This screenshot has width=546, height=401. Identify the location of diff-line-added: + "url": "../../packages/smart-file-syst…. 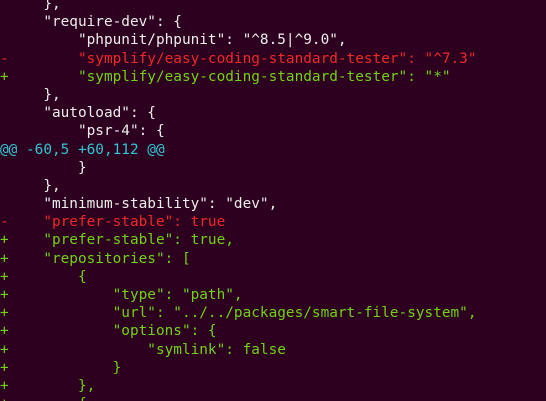
(238, 313).